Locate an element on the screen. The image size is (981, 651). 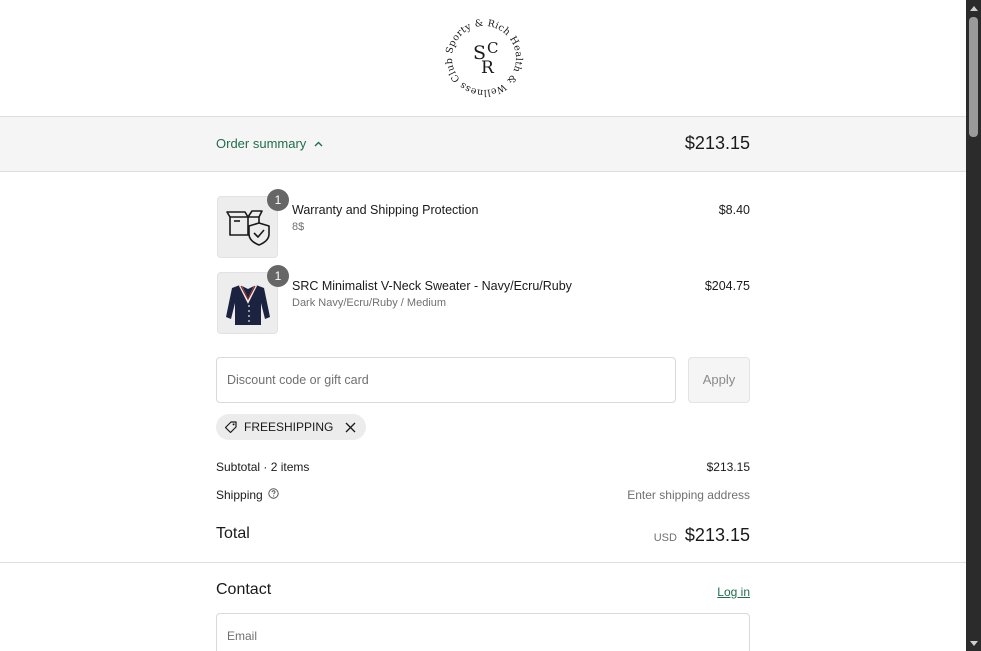
item-title: Warranty and Shipping Protection is located at coordinates (385, 210).